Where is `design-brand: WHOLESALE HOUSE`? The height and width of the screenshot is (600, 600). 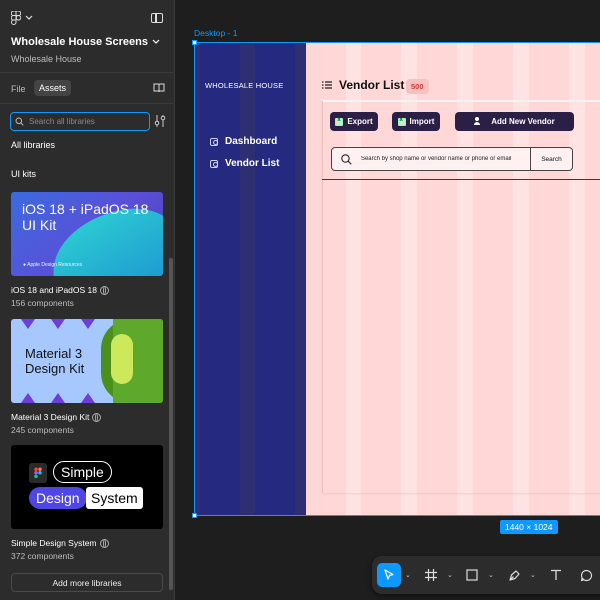 design-brand: WHOLESALE HOUSE is located at coordinates (244, 85).